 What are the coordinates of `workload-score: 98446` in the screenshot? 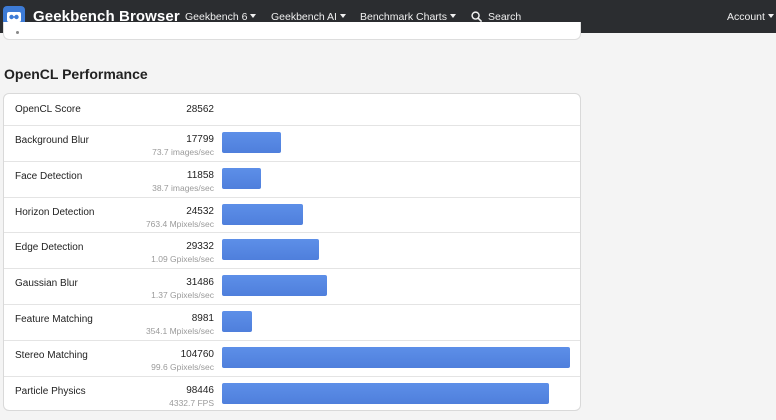 It's located at (200, 390).